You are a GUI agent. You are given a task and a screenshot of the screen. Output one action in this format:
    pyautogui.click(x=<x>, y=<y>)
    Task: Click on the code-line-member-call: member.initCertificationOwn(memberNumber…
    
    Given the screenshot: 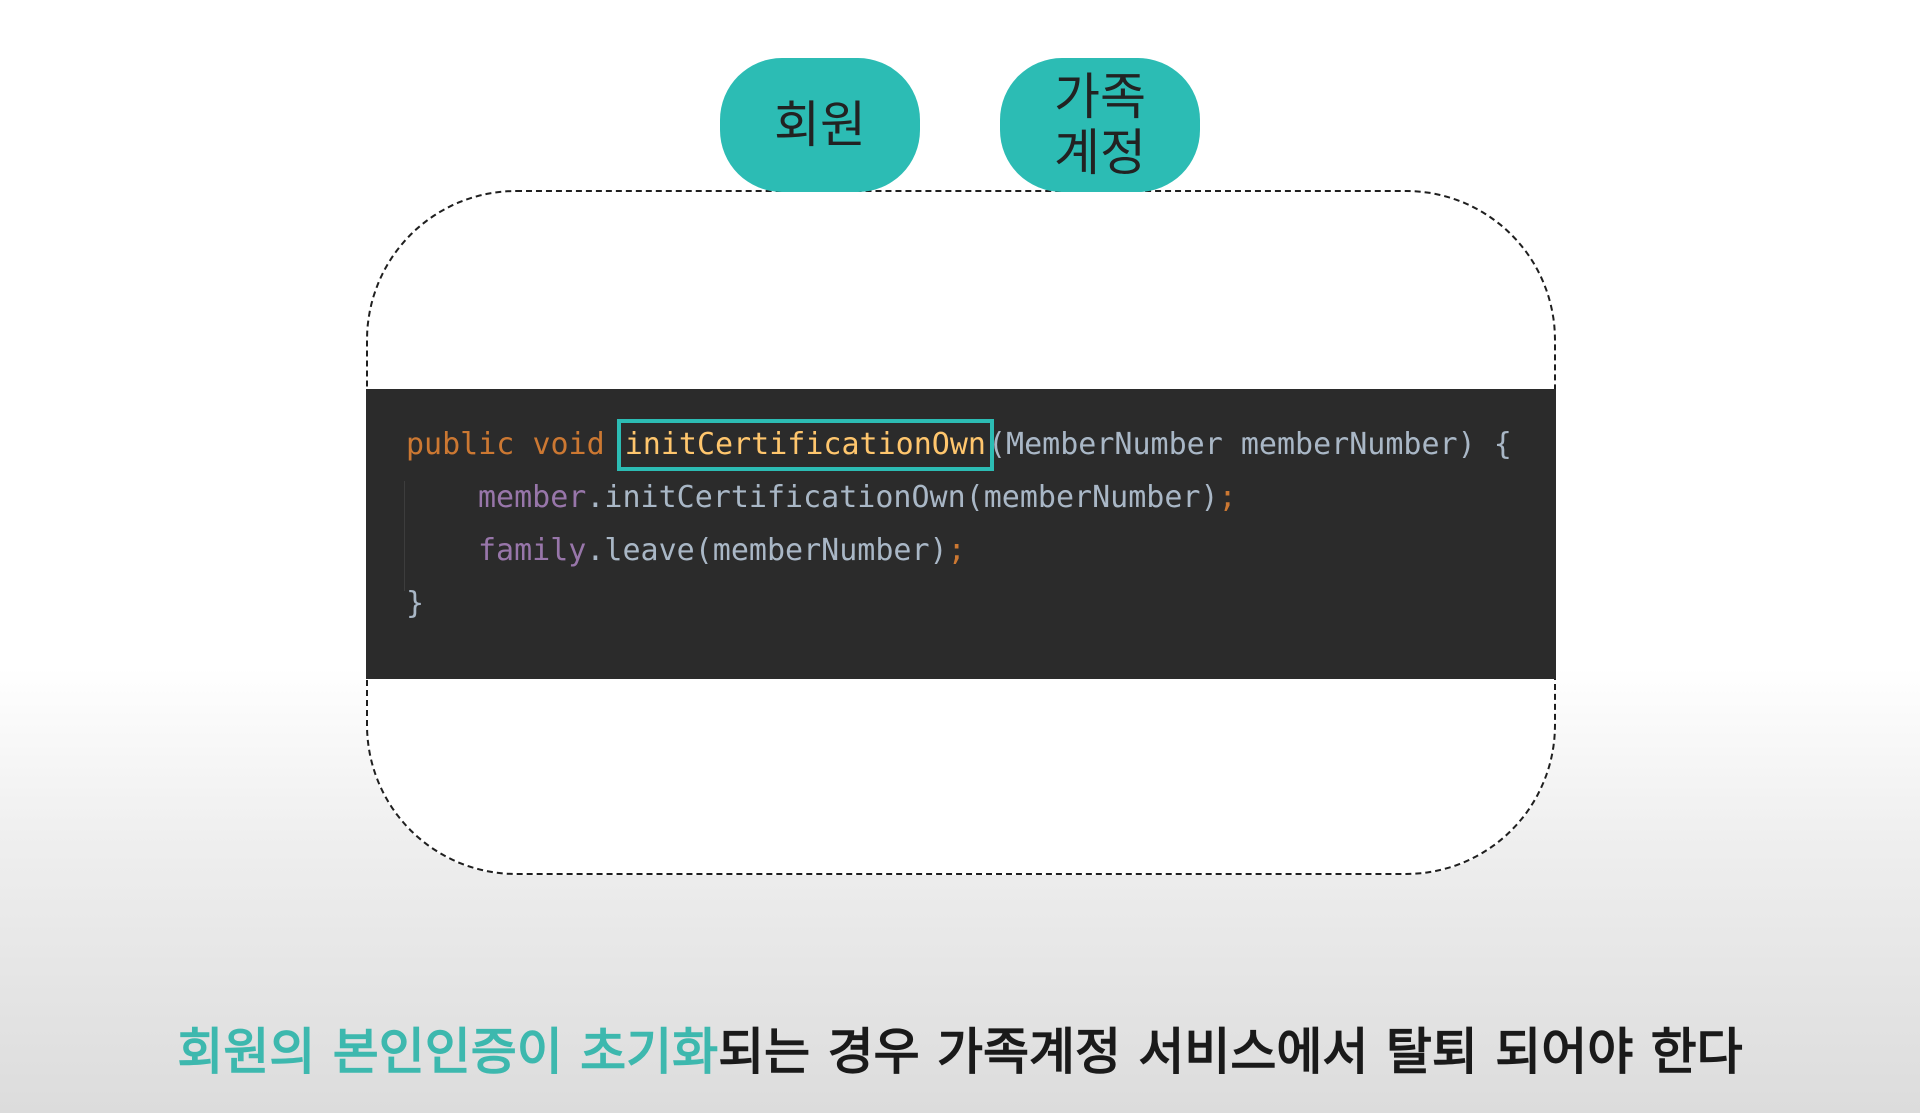 What is the action you would take?
    pyautogui.click(x=857, y=498)
    